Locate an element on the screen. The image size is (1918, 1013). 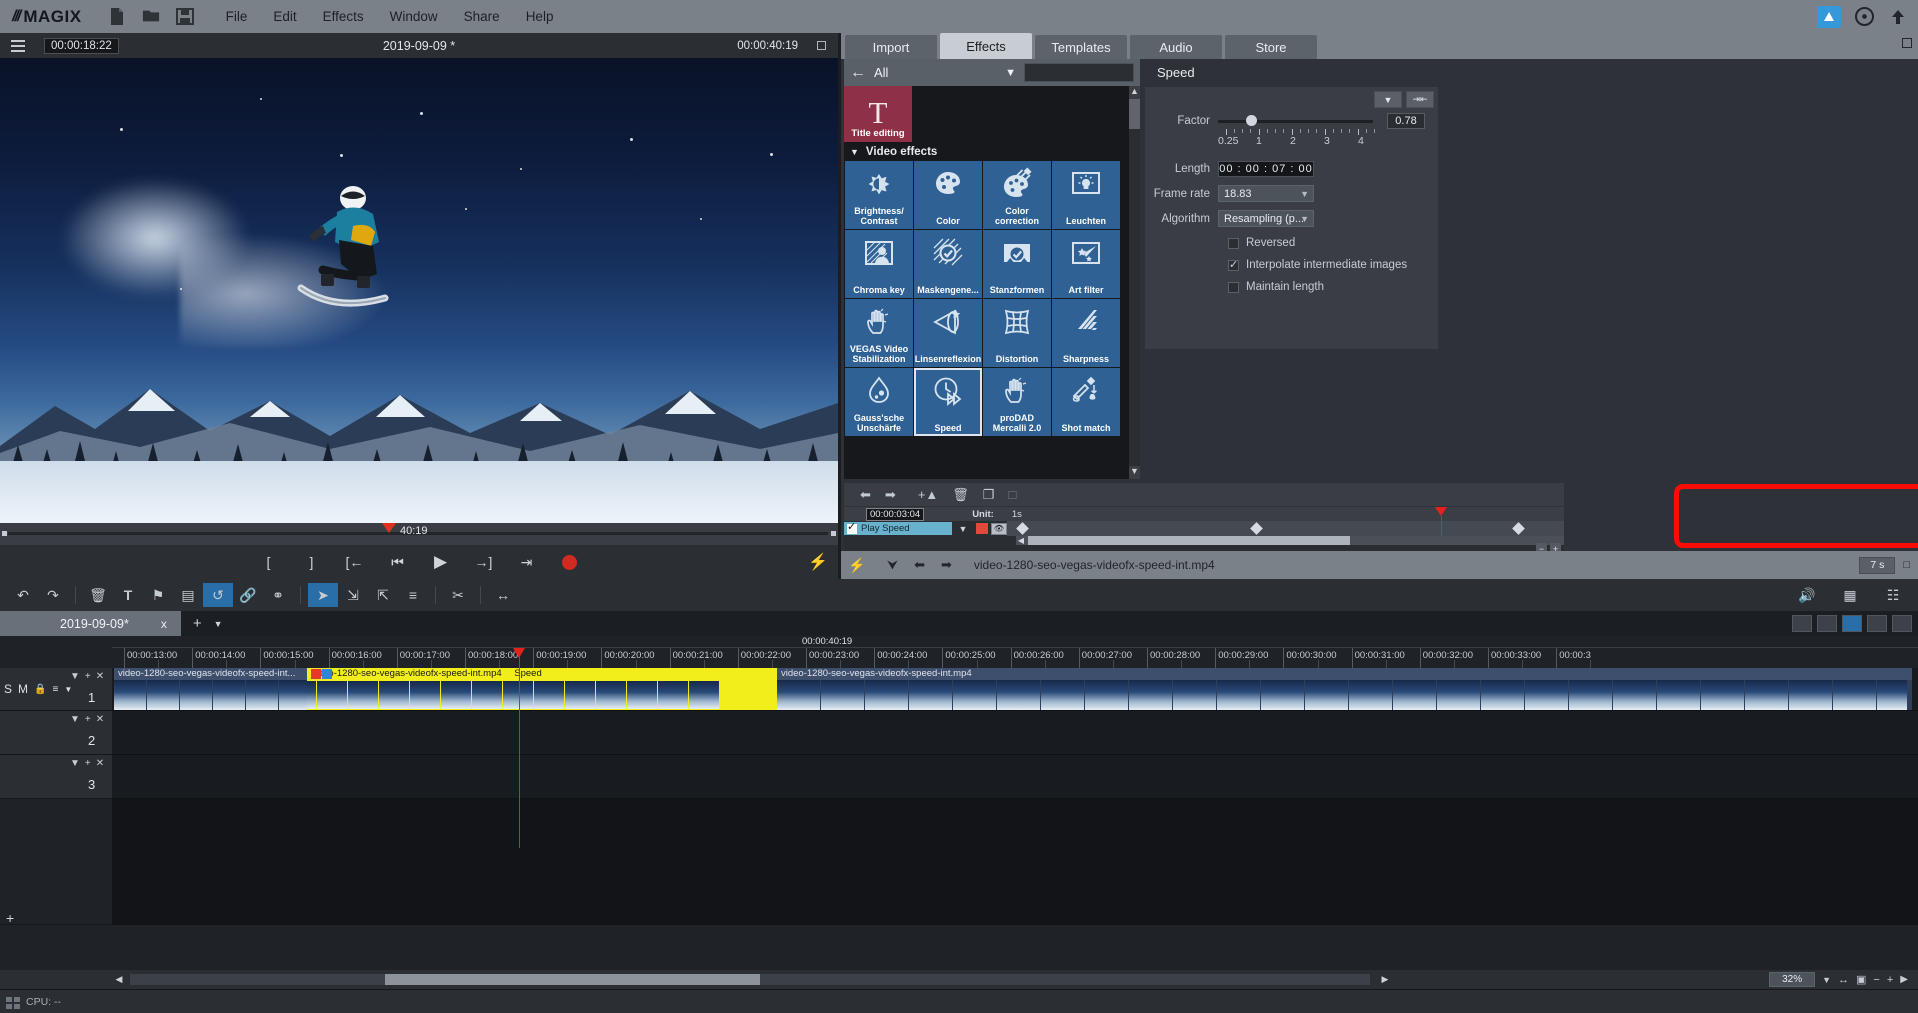
keyframe-enable-checkbox is located at coordinates (852, 527).